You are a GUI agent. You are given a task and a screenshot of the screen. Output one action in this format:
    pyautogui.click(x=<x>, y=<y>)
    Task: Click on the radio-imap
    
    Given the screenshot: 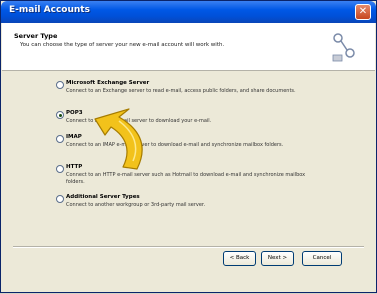 What is the action you would take?
    pyautogui.click(x=60, y=139)
    